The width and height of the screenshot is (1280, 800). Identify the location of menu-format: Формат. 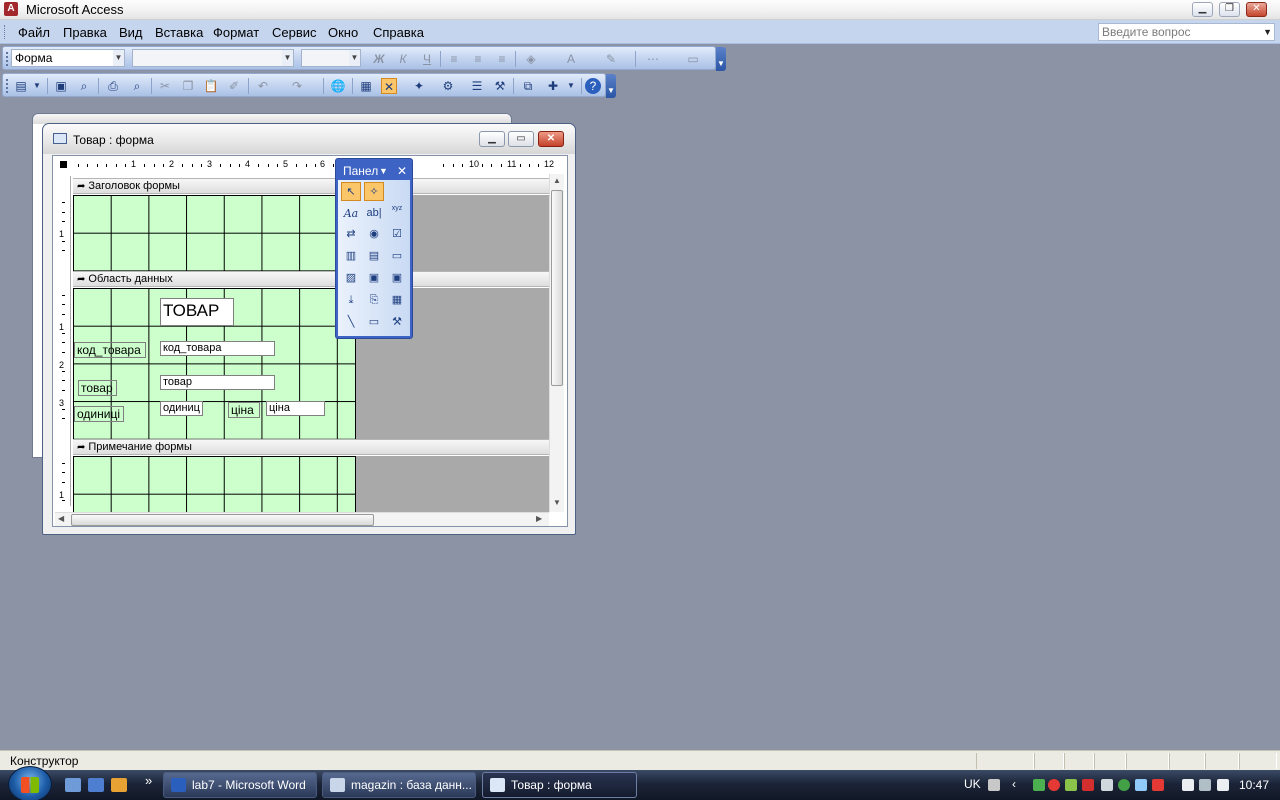
(236, 32).